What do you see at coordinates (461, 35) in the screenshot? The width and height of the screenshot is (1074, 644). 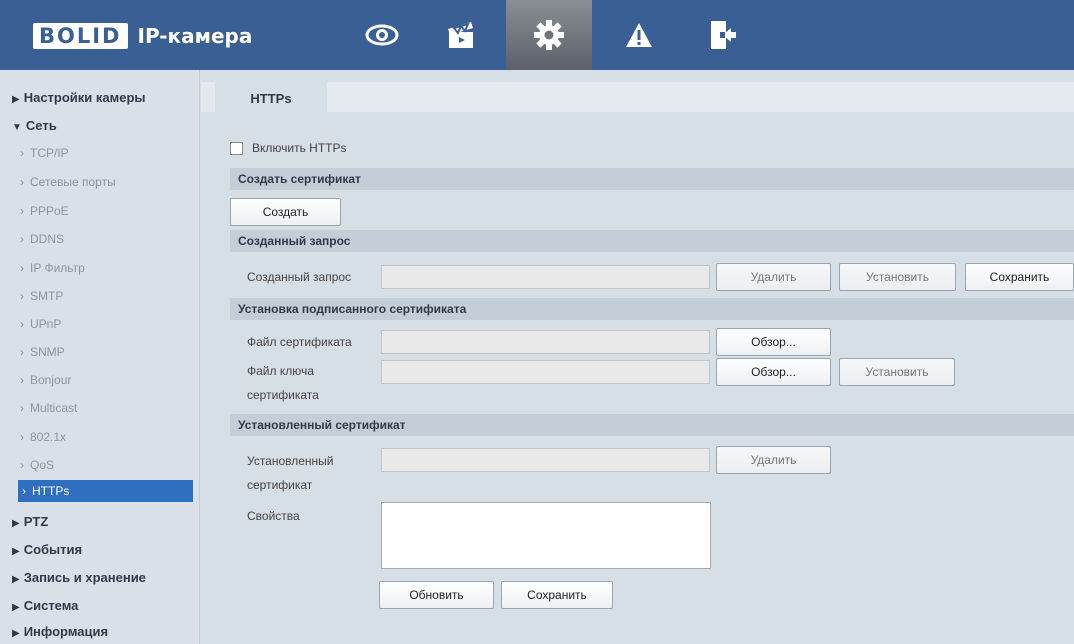 I see `clapperboard-icon` at bounding box center [461, 35].